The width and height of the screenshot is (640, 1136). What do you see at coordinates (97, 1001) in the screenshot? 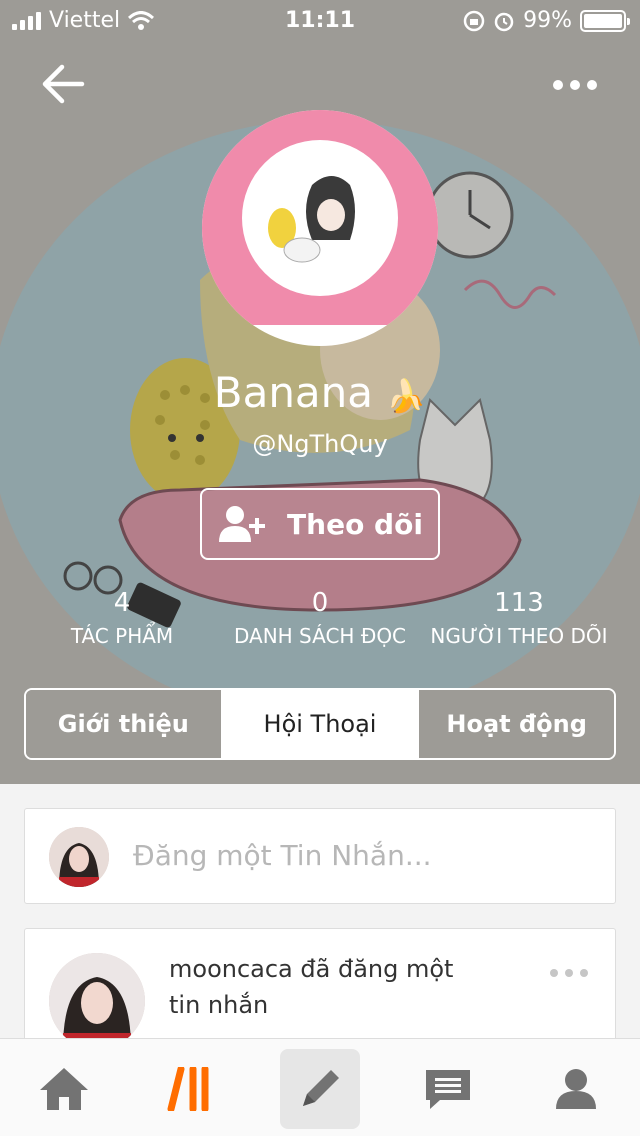
I see `sender-avatar` at bounding box center [97, 1001].